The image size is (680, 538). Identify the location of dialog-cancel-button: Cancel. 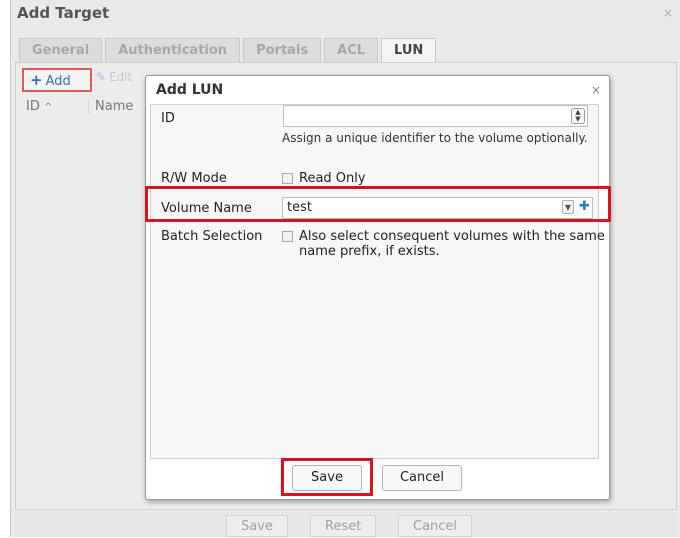
(422, 478).